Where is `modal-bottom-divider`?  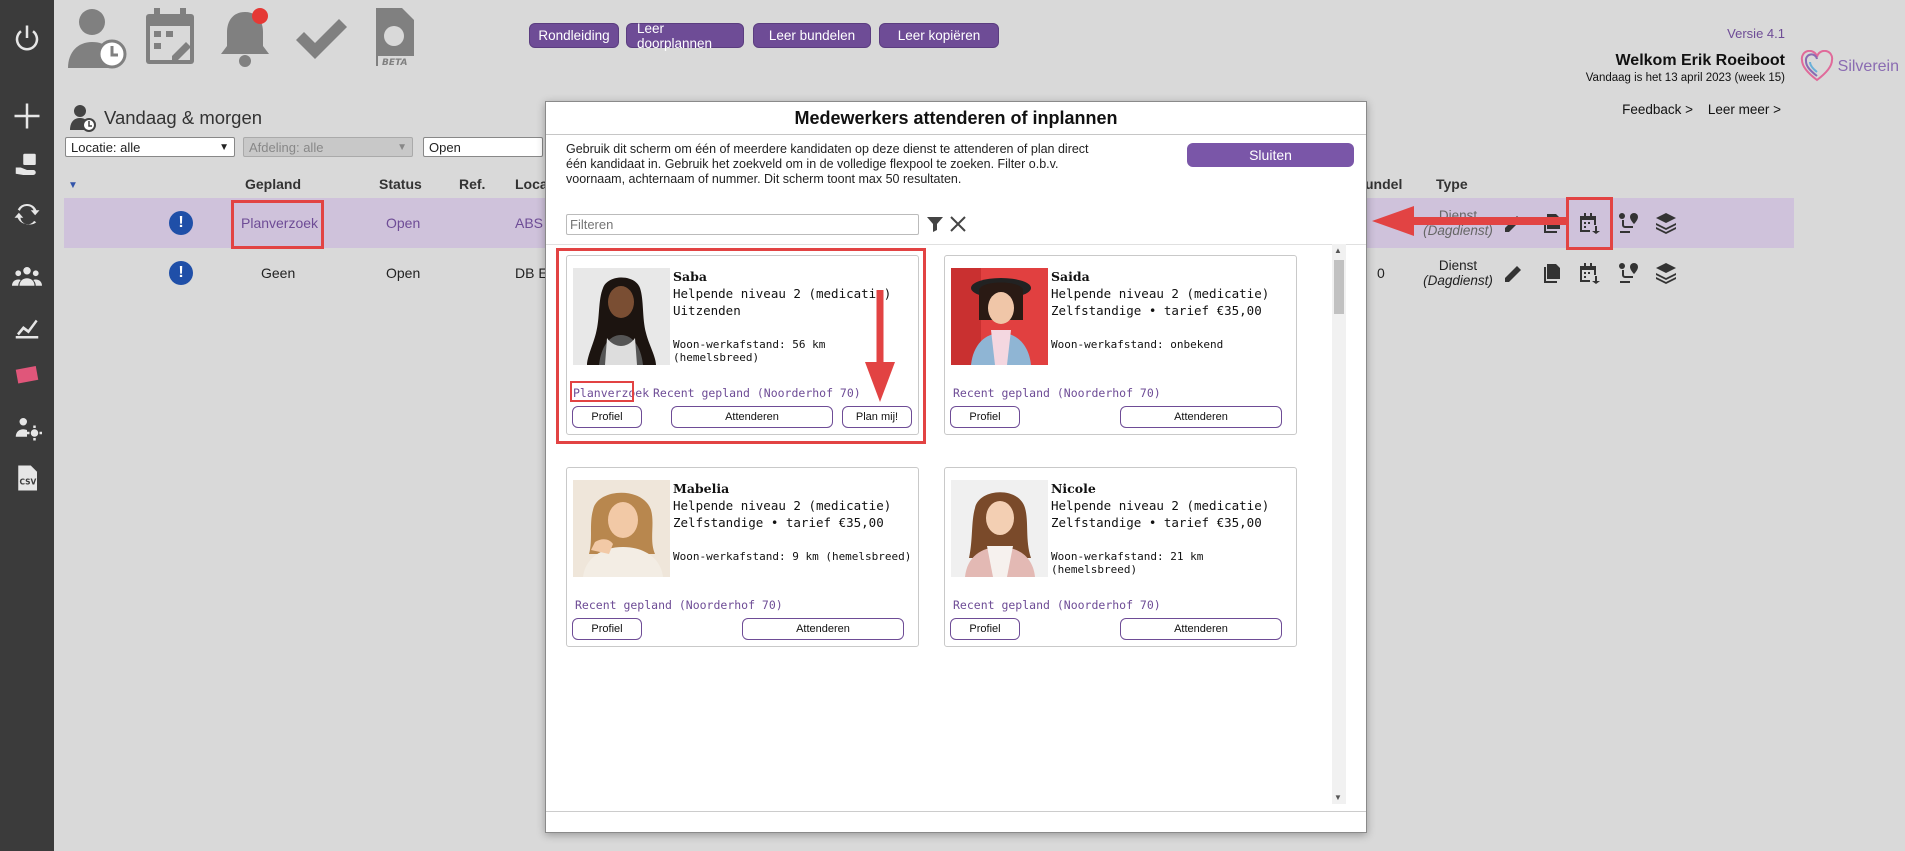
modal-bottom-divider is located at coordinates (956, 811).